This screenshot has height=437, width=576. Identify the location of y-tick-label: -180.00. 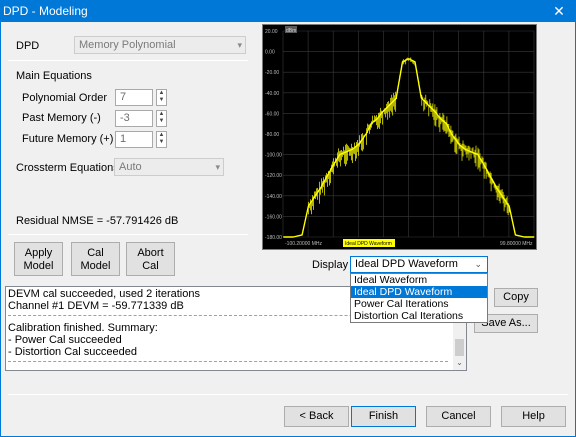
(273, 238).